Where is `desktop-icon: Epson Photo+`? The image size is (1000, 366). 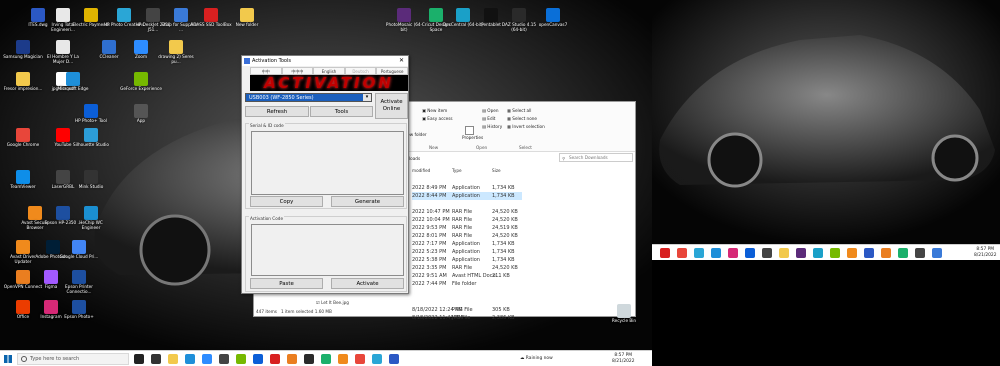
desktop-icon: Epson Photo+ is located at coordinates (79, 310).